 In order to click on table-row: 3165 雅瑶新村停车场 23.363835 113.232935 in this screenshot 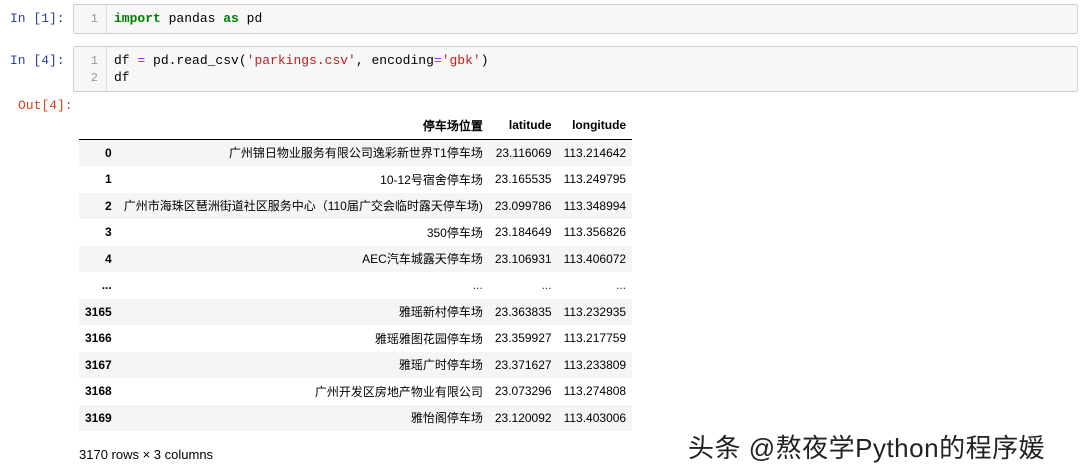, I will do `click(356, 311)`.